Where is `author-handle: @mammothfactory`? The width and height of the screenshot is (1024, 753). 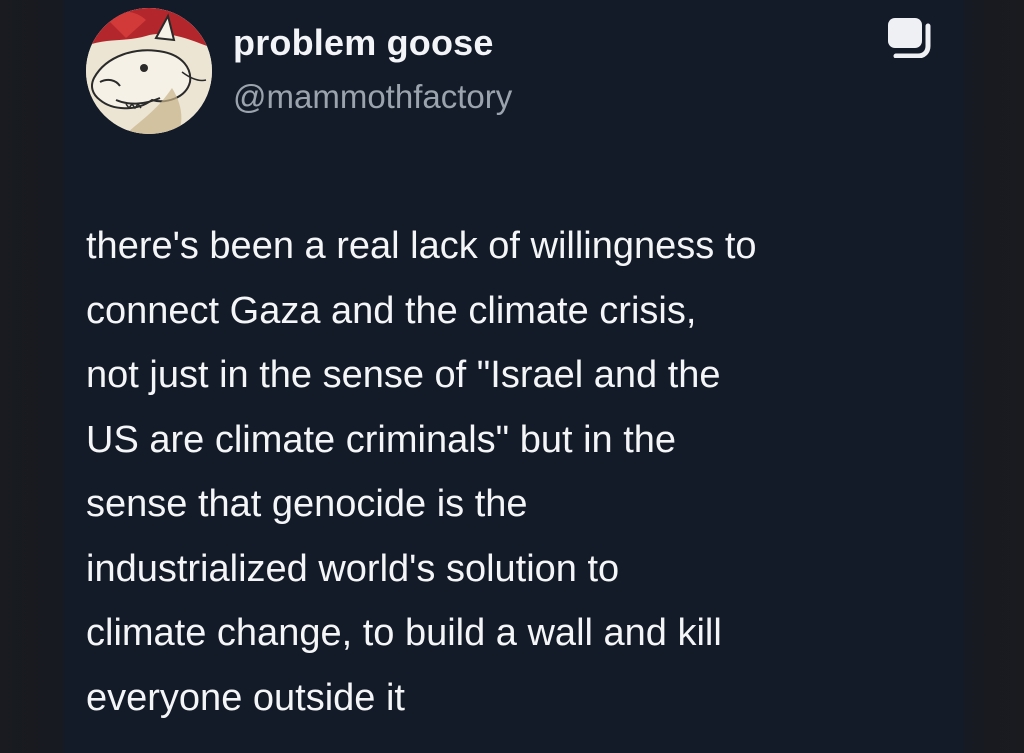 author-handle: @mammothfactory is located at coordinates (372, 97).